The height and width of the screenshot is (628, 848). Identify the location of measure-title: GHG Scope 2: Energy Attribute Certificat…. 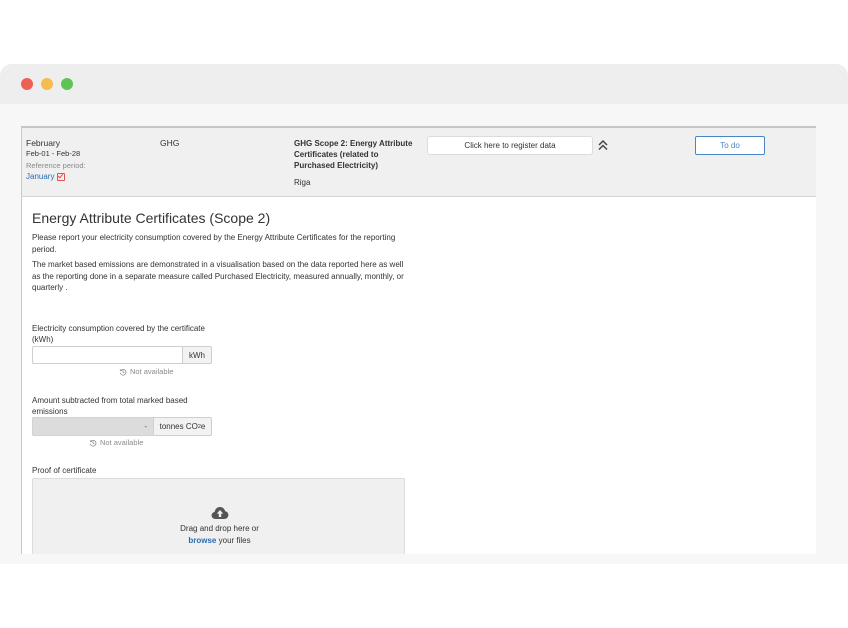
(353, 154).